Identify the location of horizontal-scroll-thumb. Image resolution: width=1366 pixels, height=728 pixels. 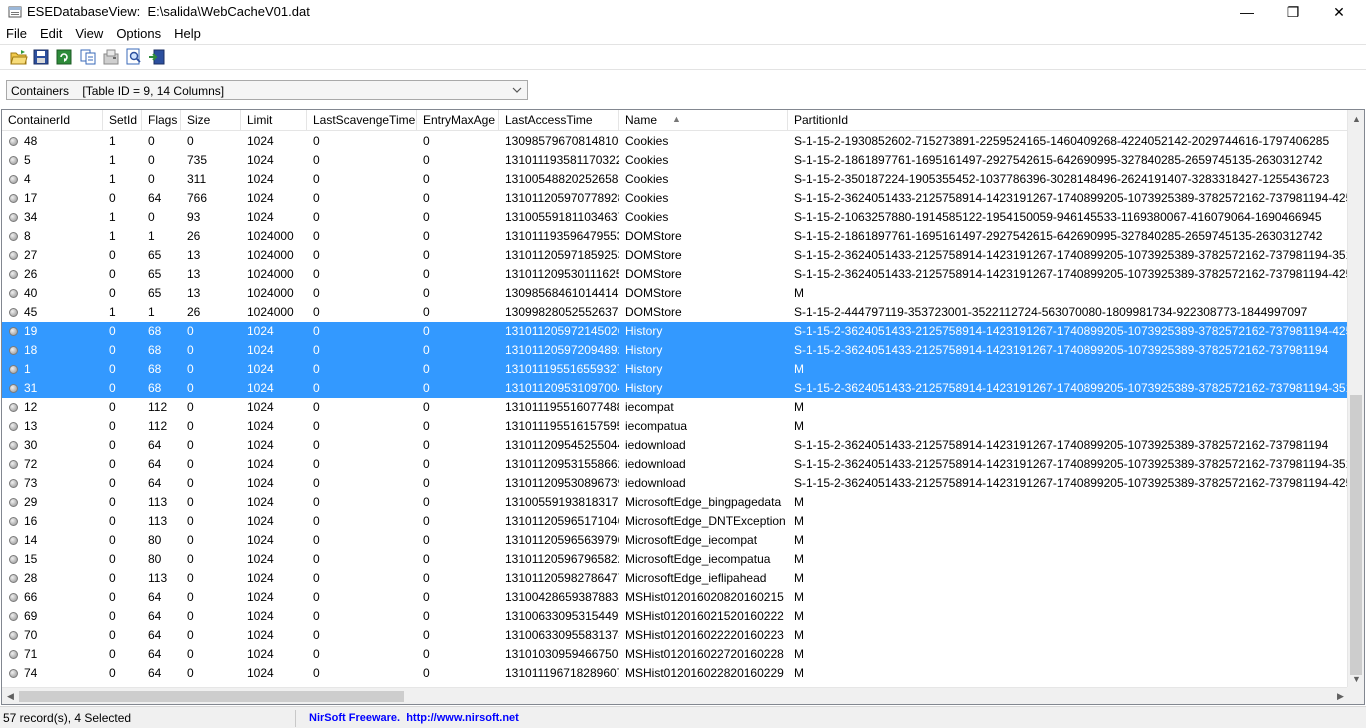
(211, 696).